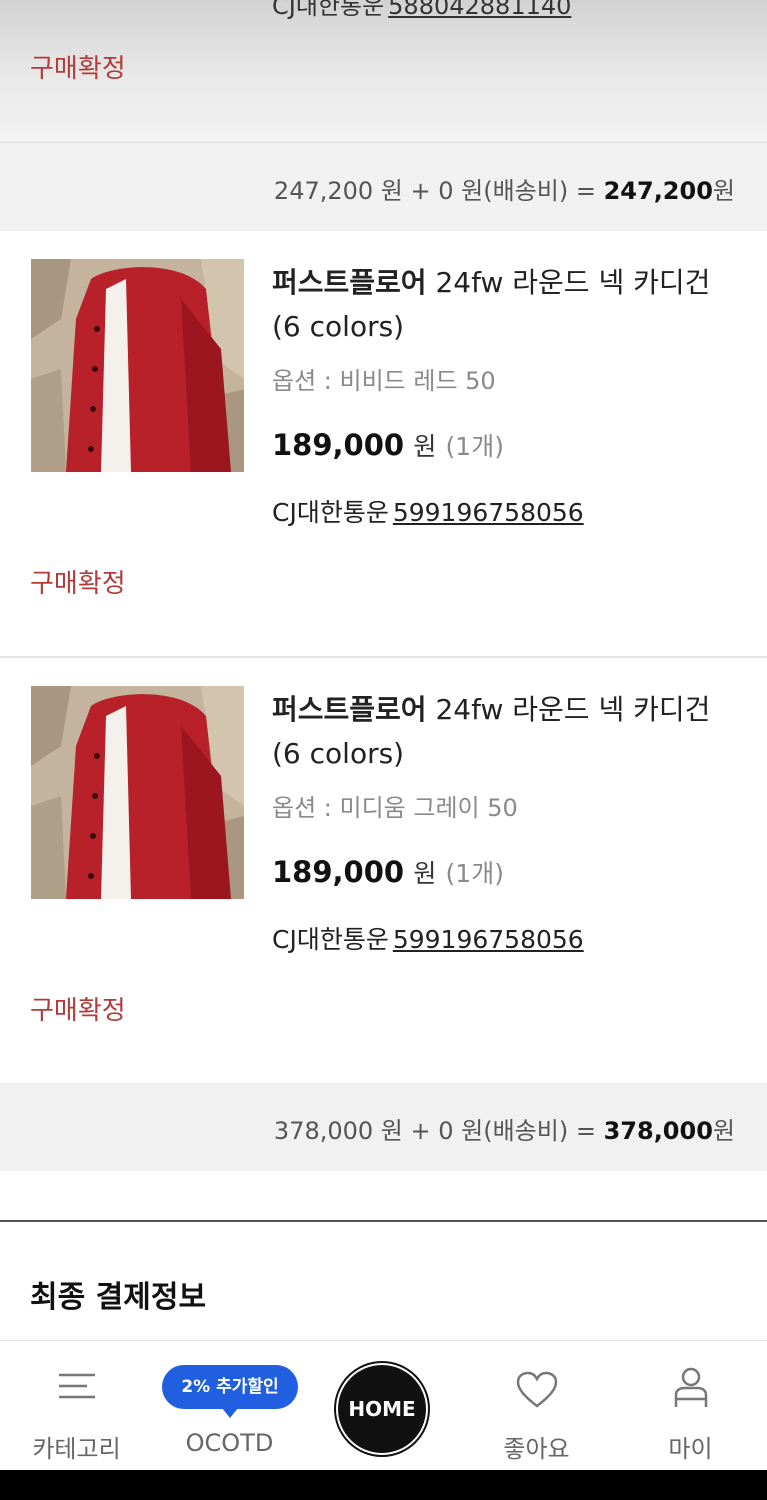 This screenshot has width=767, height=1500. I want to click on order-total: 378,000, so click(658, 1131).